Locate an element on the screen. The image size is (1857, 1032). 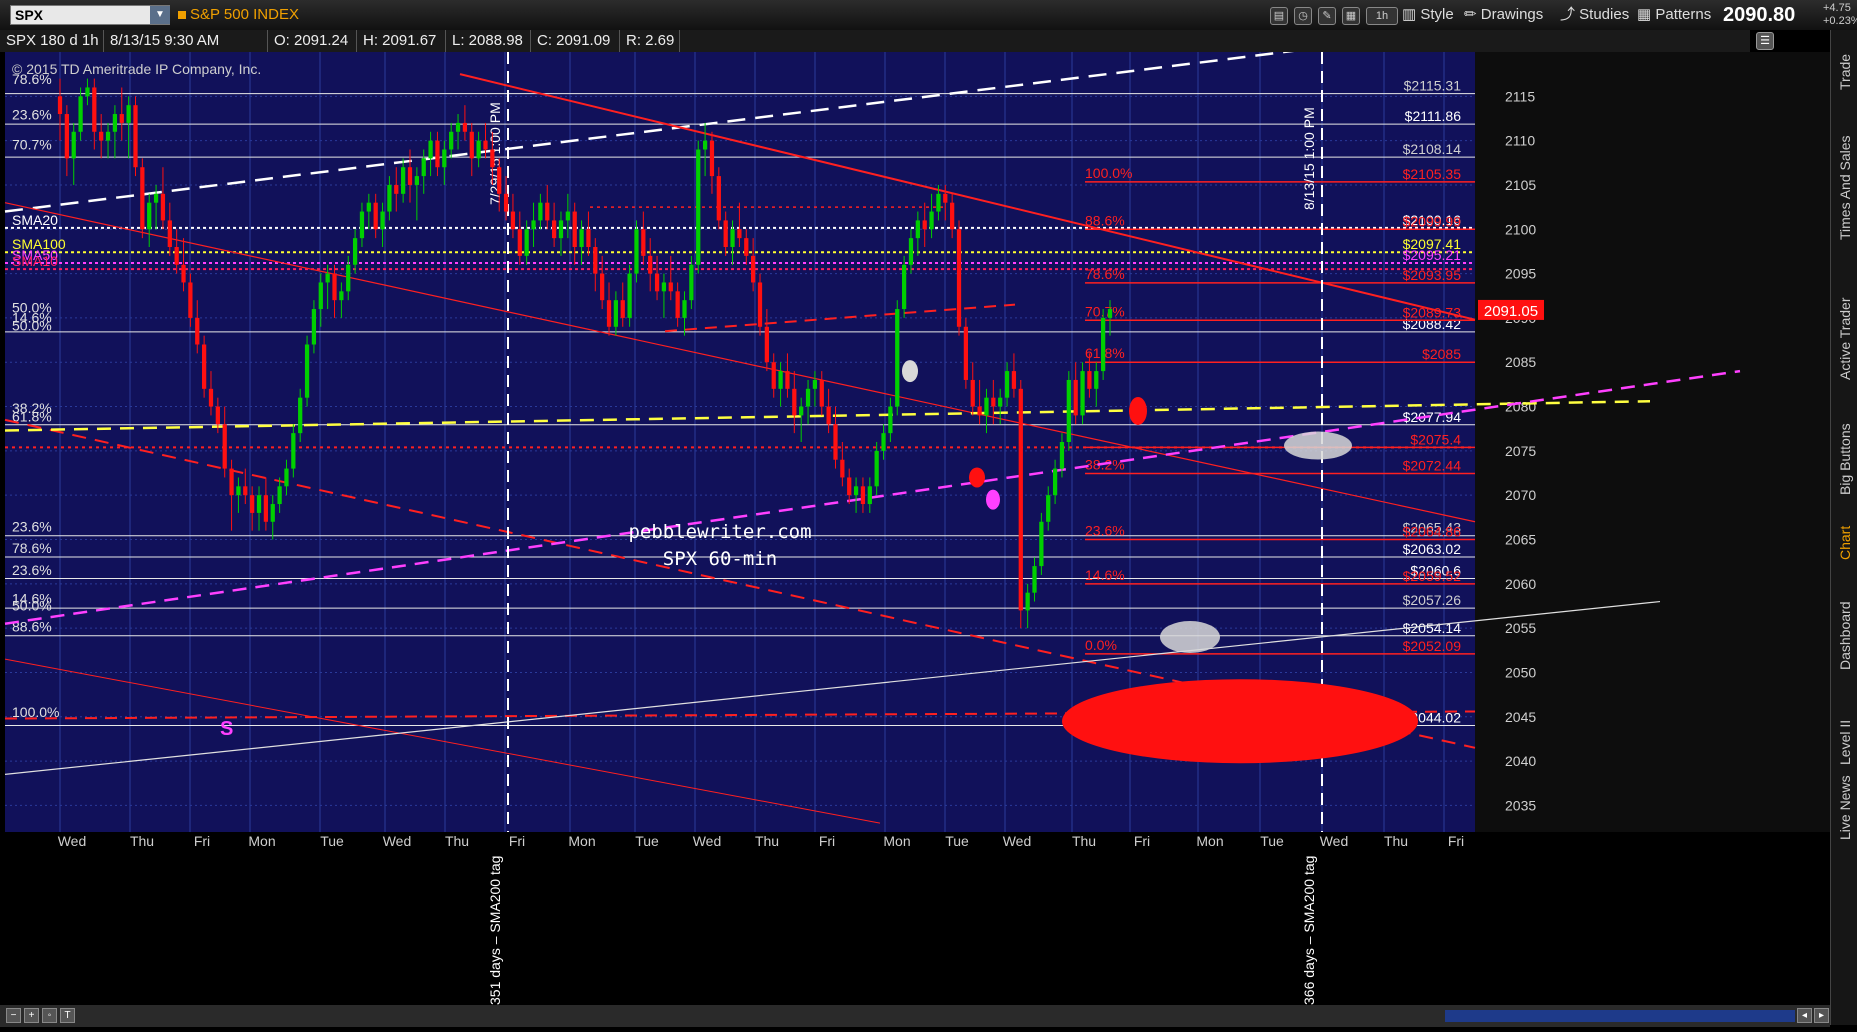
sidebar-tab-label: Times And Sales is located at coordinates (1845, 187).